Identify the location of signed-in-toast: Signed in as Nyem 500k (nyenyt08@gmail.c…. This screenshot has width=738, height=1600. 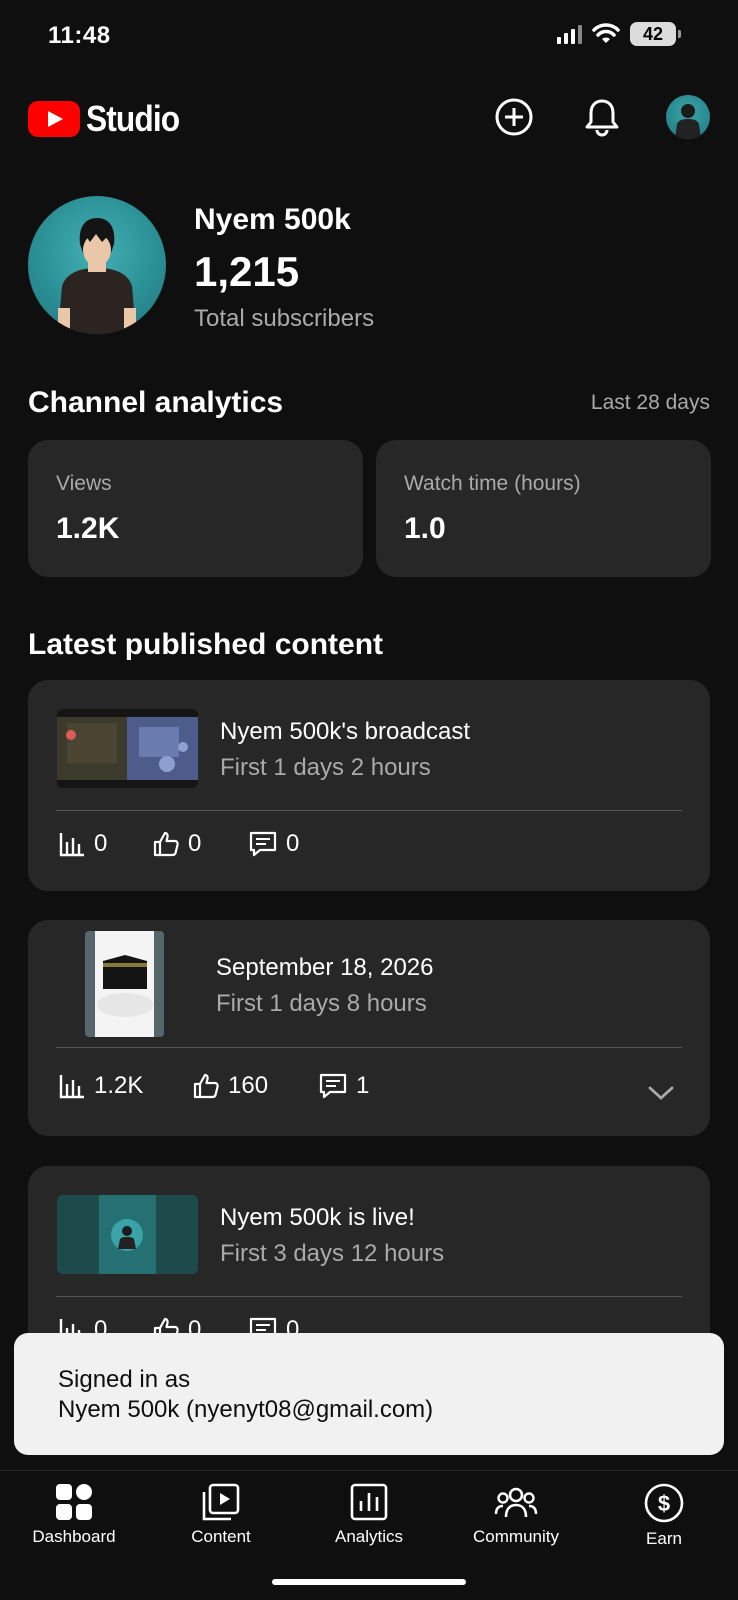
(369, 1394).